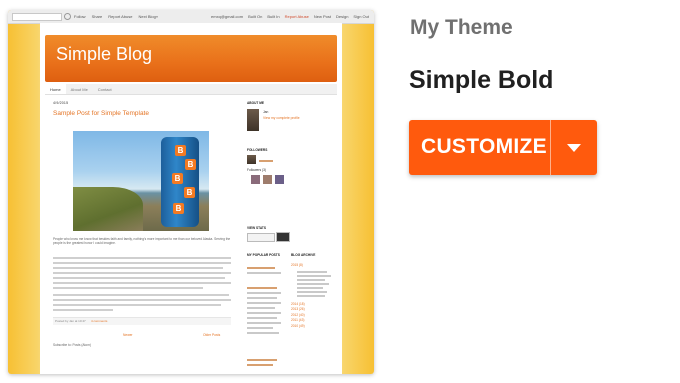 This screenshot has width=680, height=383. I want to click on subscribe-line: Subscribe to: Posts (Atom), so click(72, 345).